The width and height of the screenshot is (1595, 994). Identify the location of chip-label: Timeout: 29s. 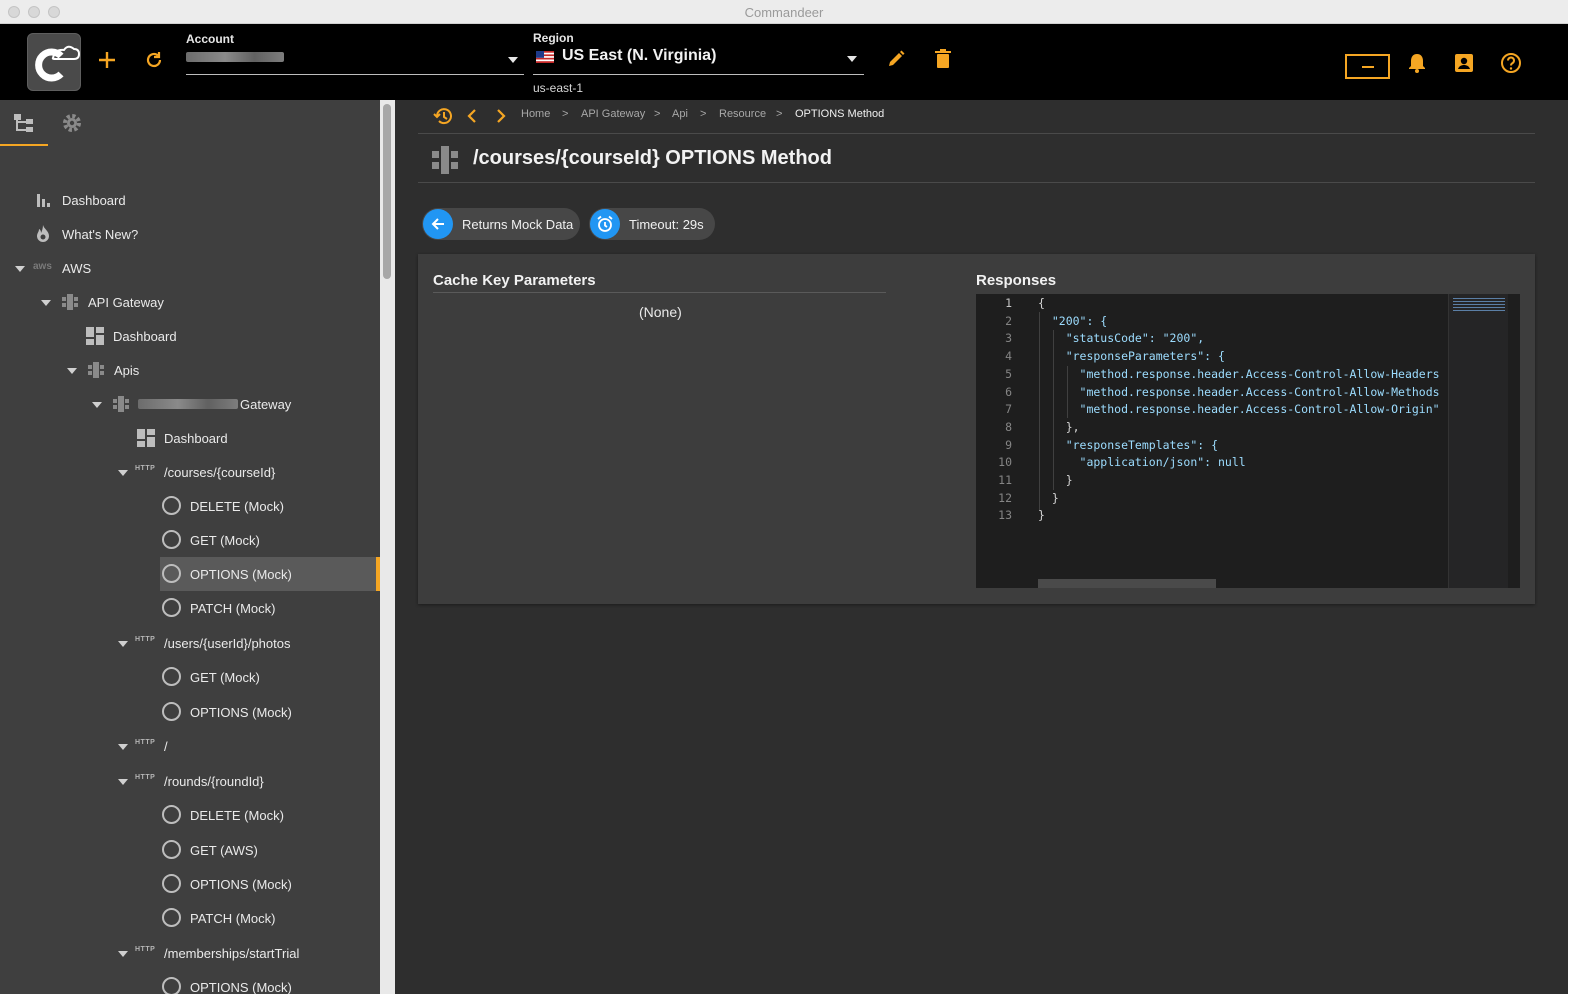
(666, 224).